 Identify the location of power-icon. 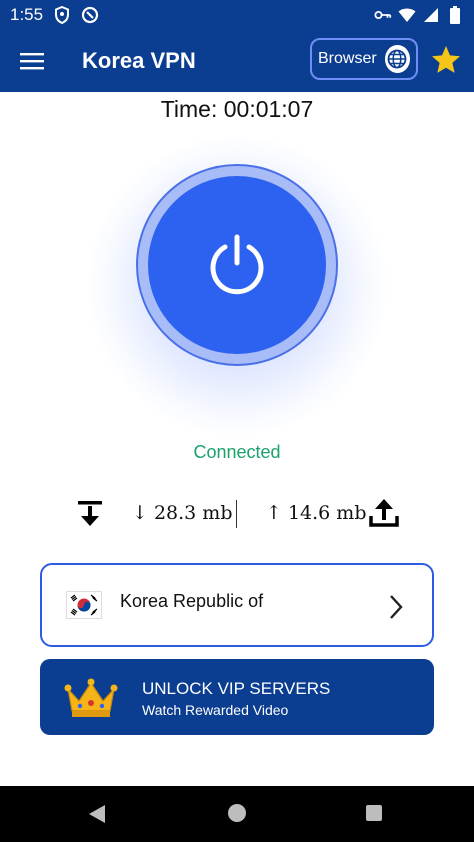
(237, 264).